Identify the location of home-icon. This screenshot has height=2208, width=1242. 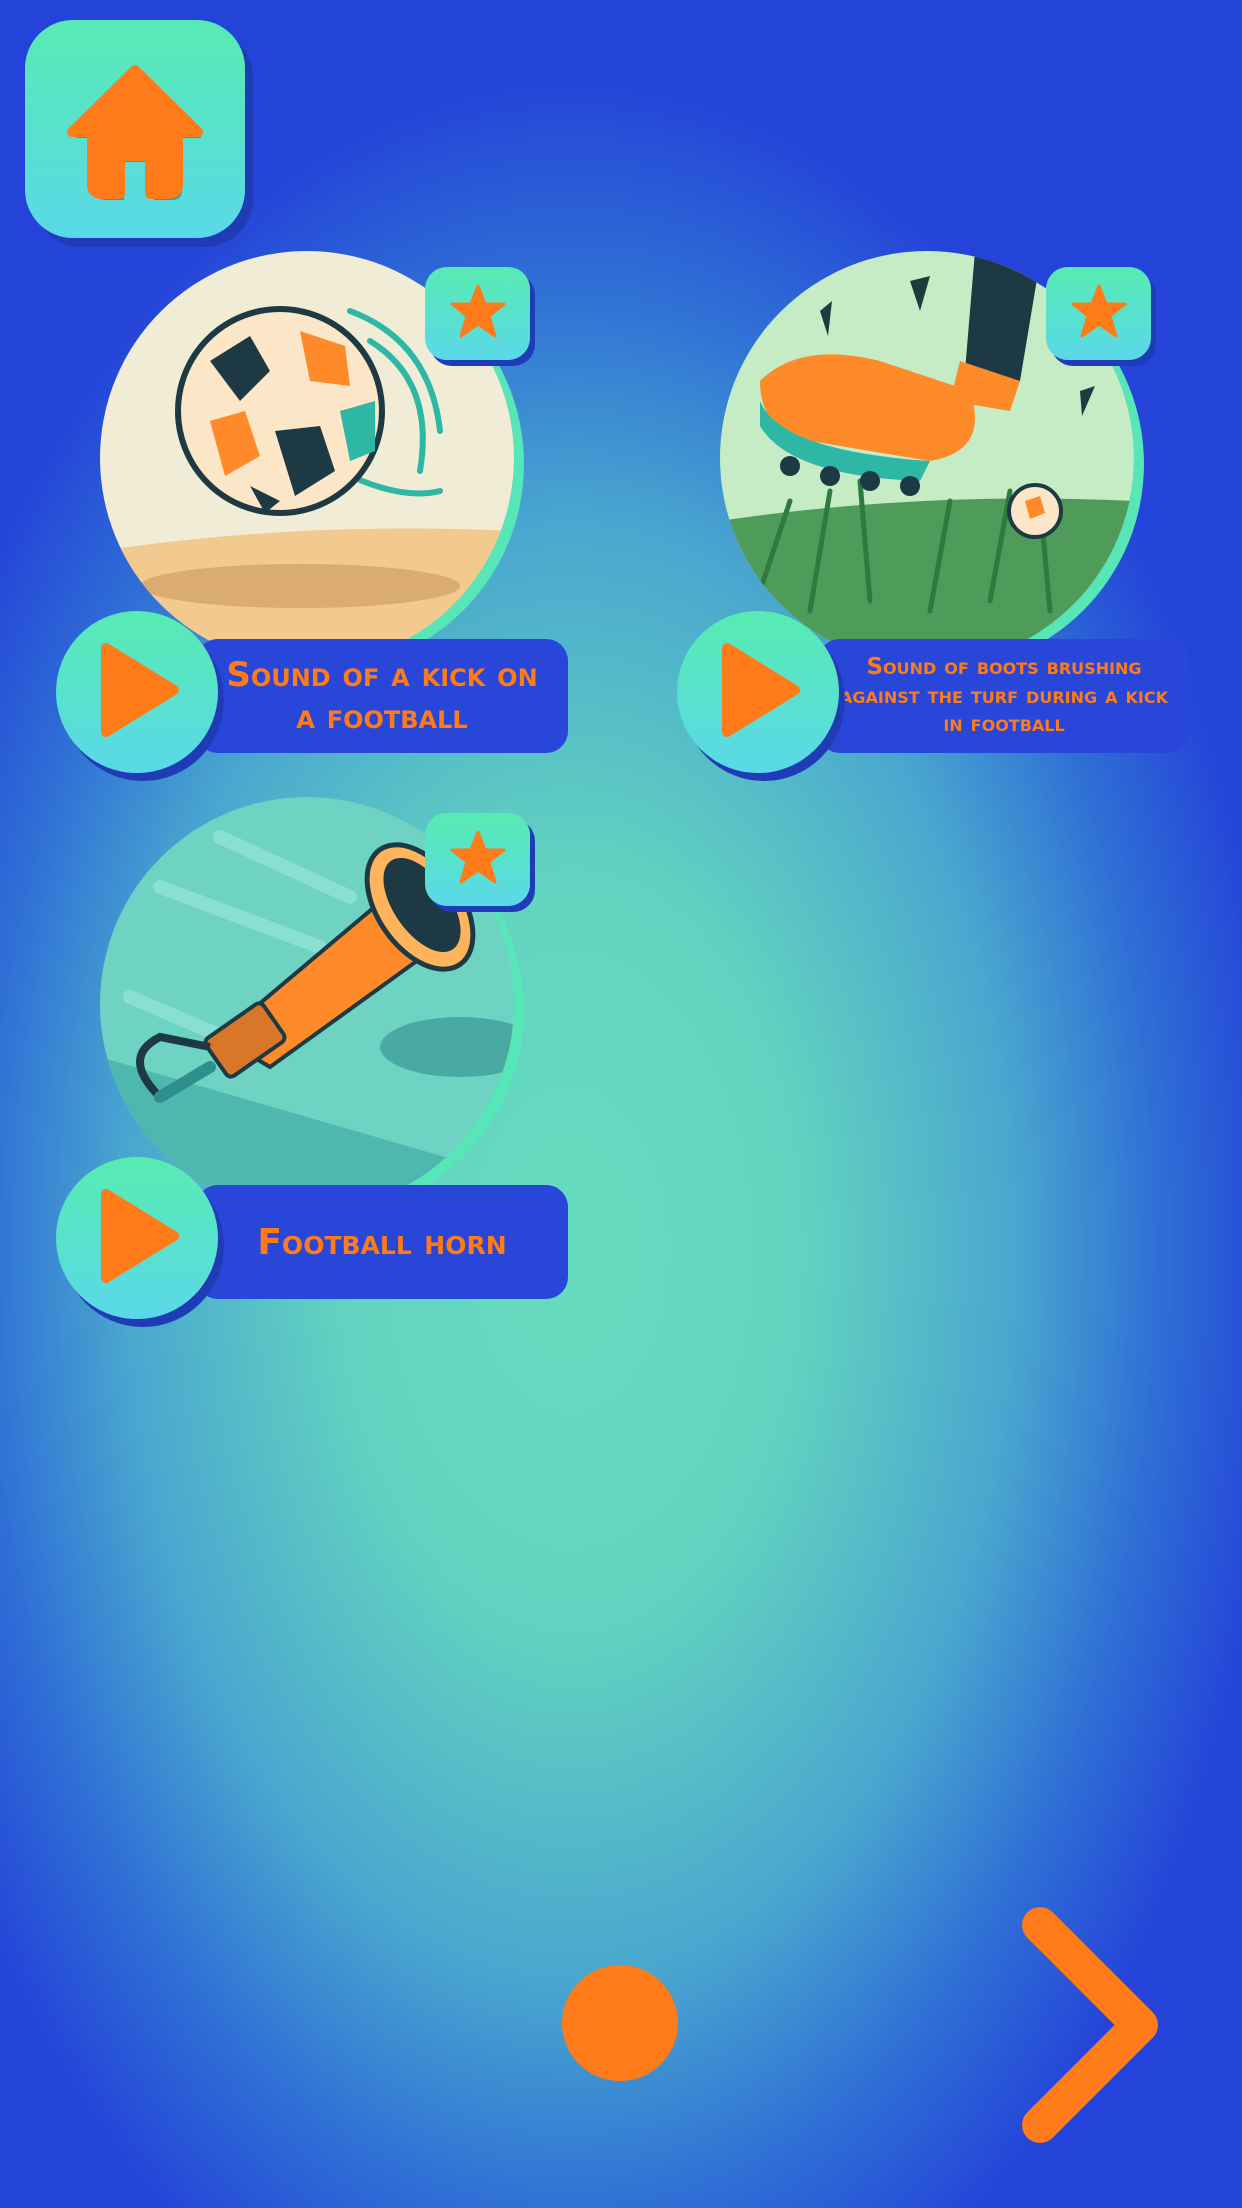
(135, 129).